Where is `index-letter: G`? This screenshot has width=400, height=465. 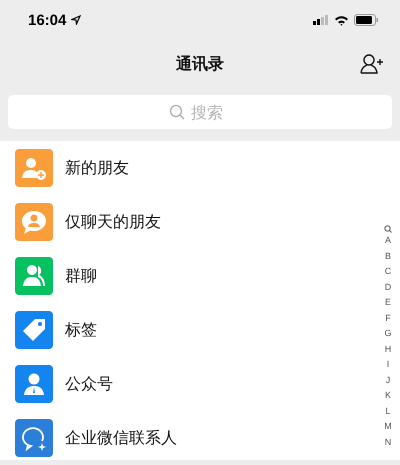
index-letter: G is located at coordinates (388, 334).